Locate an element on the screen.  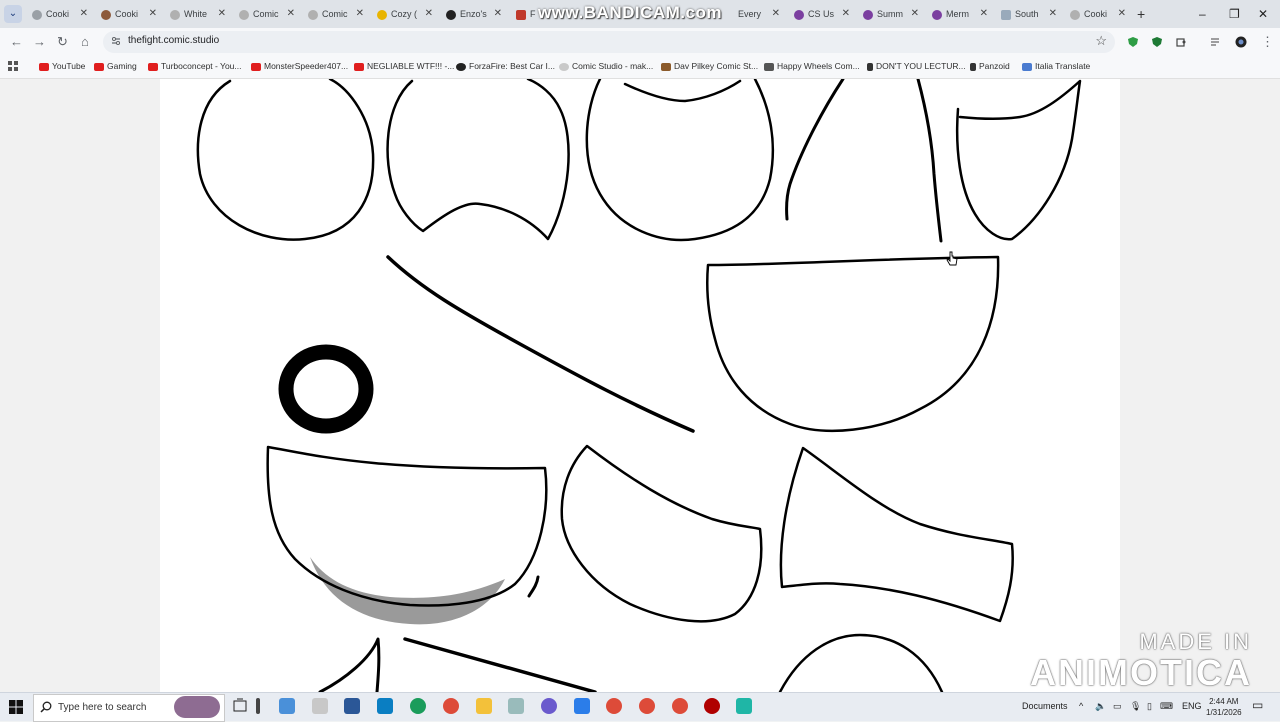
media-queue-icon is located at coordinates (1216, 42).